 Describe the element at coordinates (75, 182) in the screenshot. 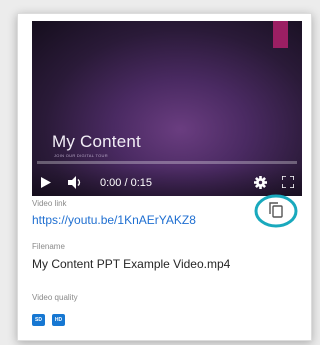

I see `volume-icon` at that location.